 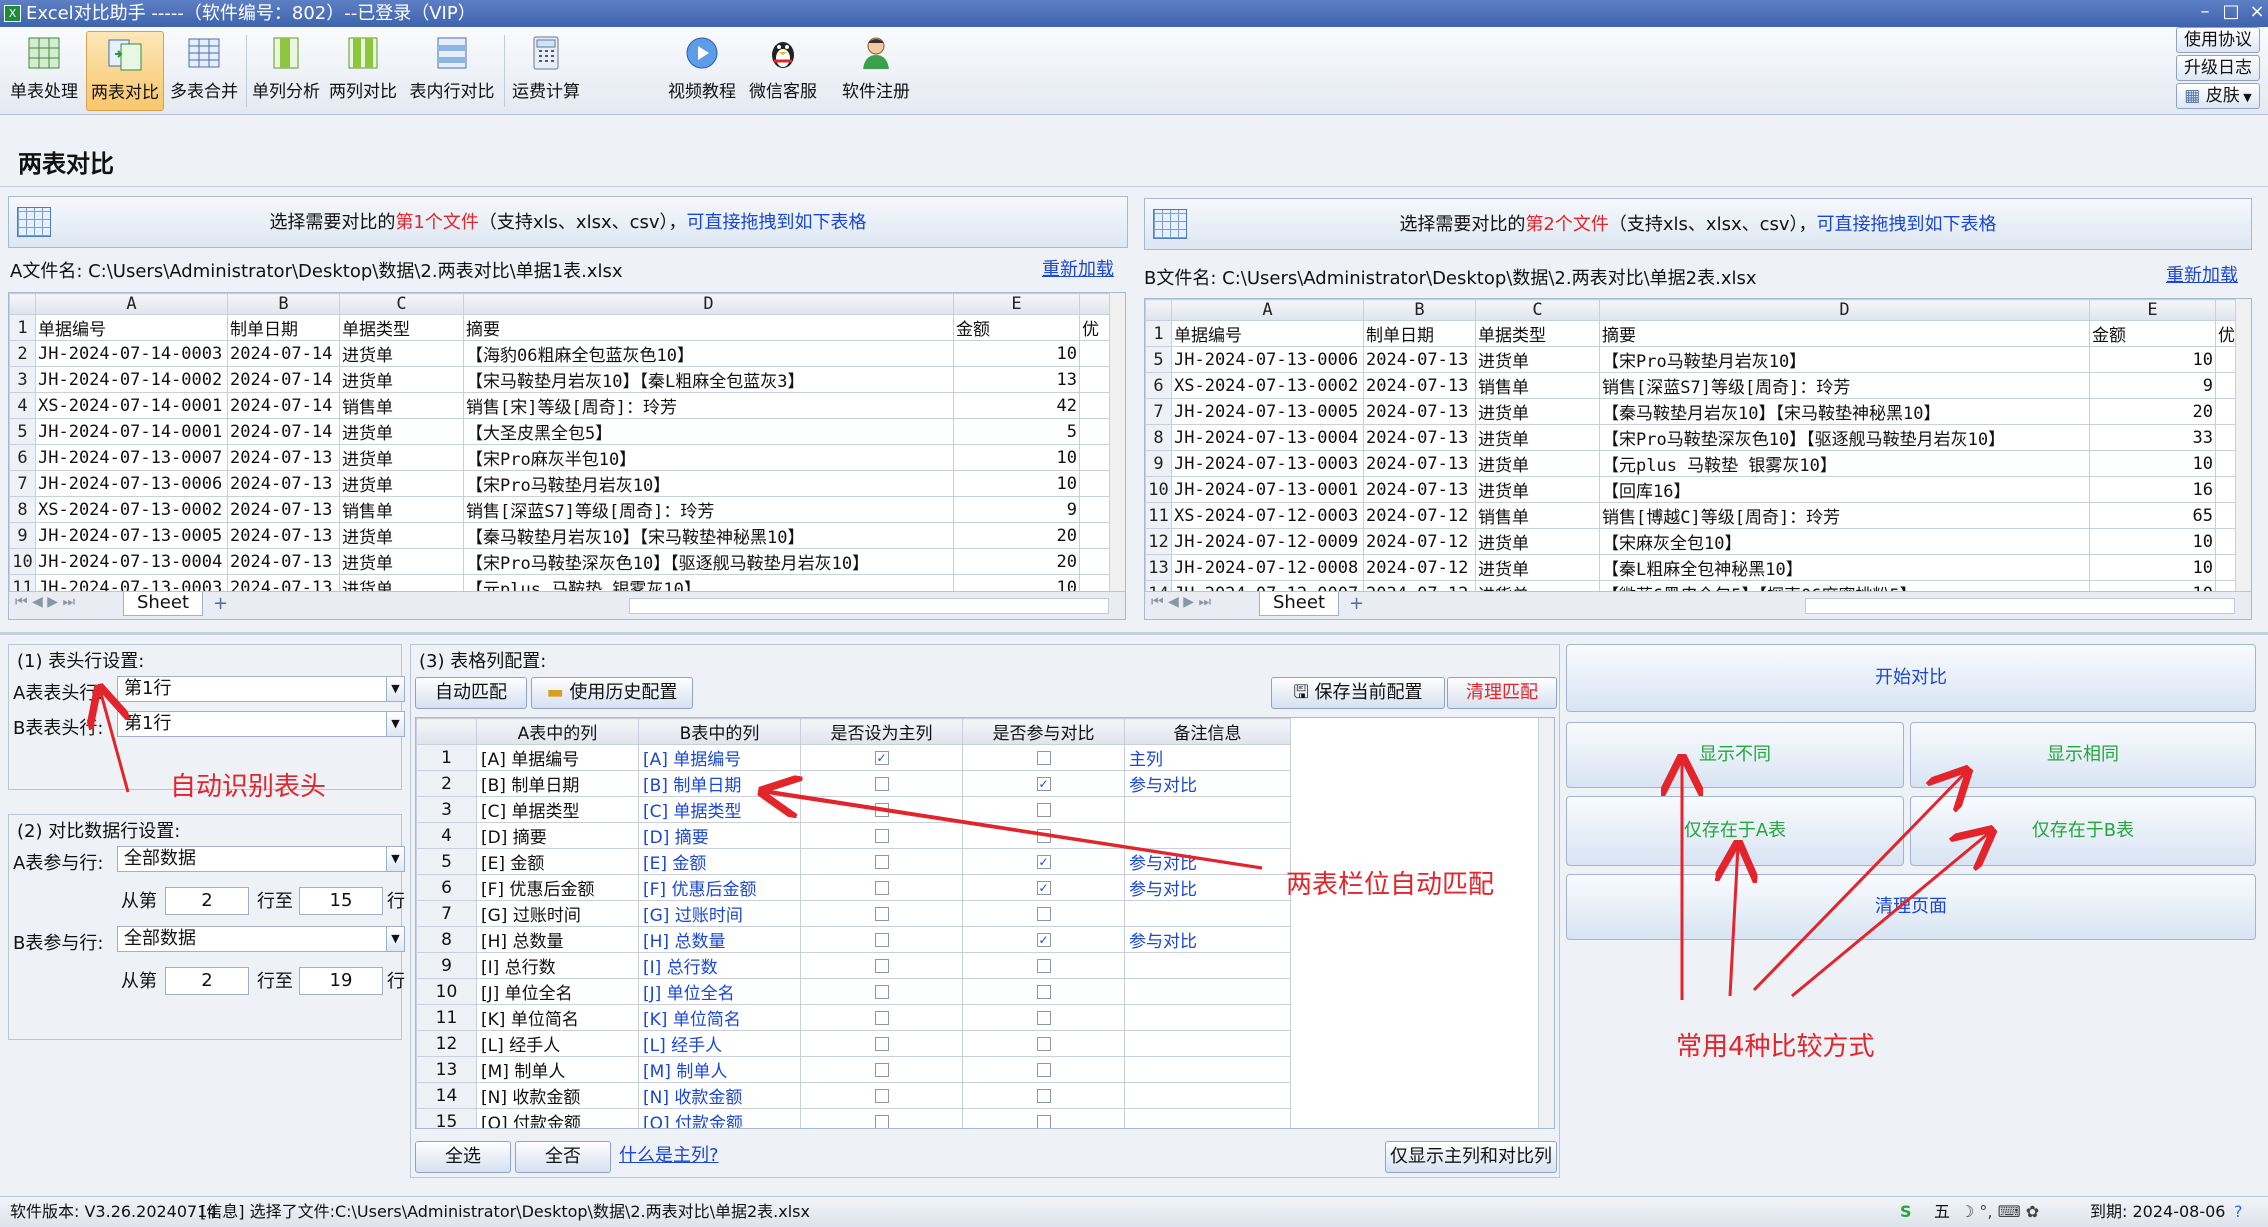 I want to click on table-cell: 20, so click(x=1016, y=535).